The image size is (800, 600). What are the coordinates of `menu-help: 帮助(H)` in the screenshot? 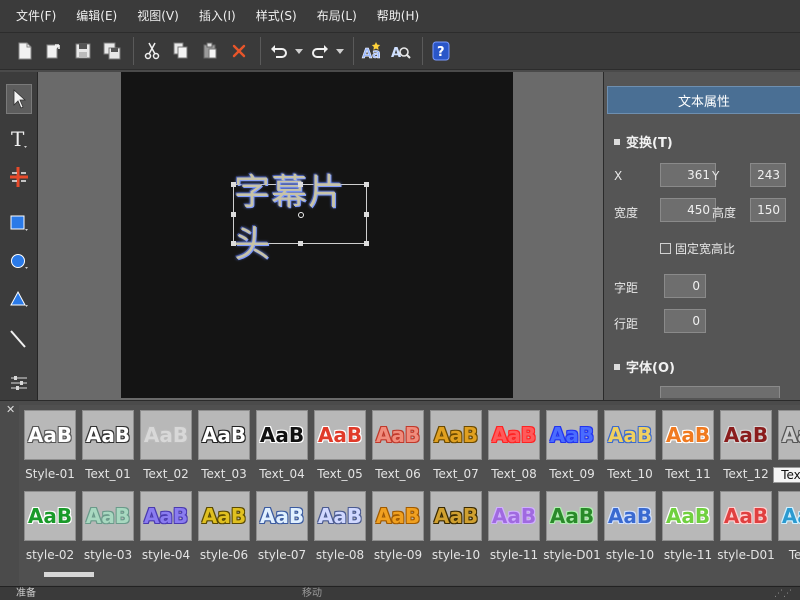 It's located at (398, 16).